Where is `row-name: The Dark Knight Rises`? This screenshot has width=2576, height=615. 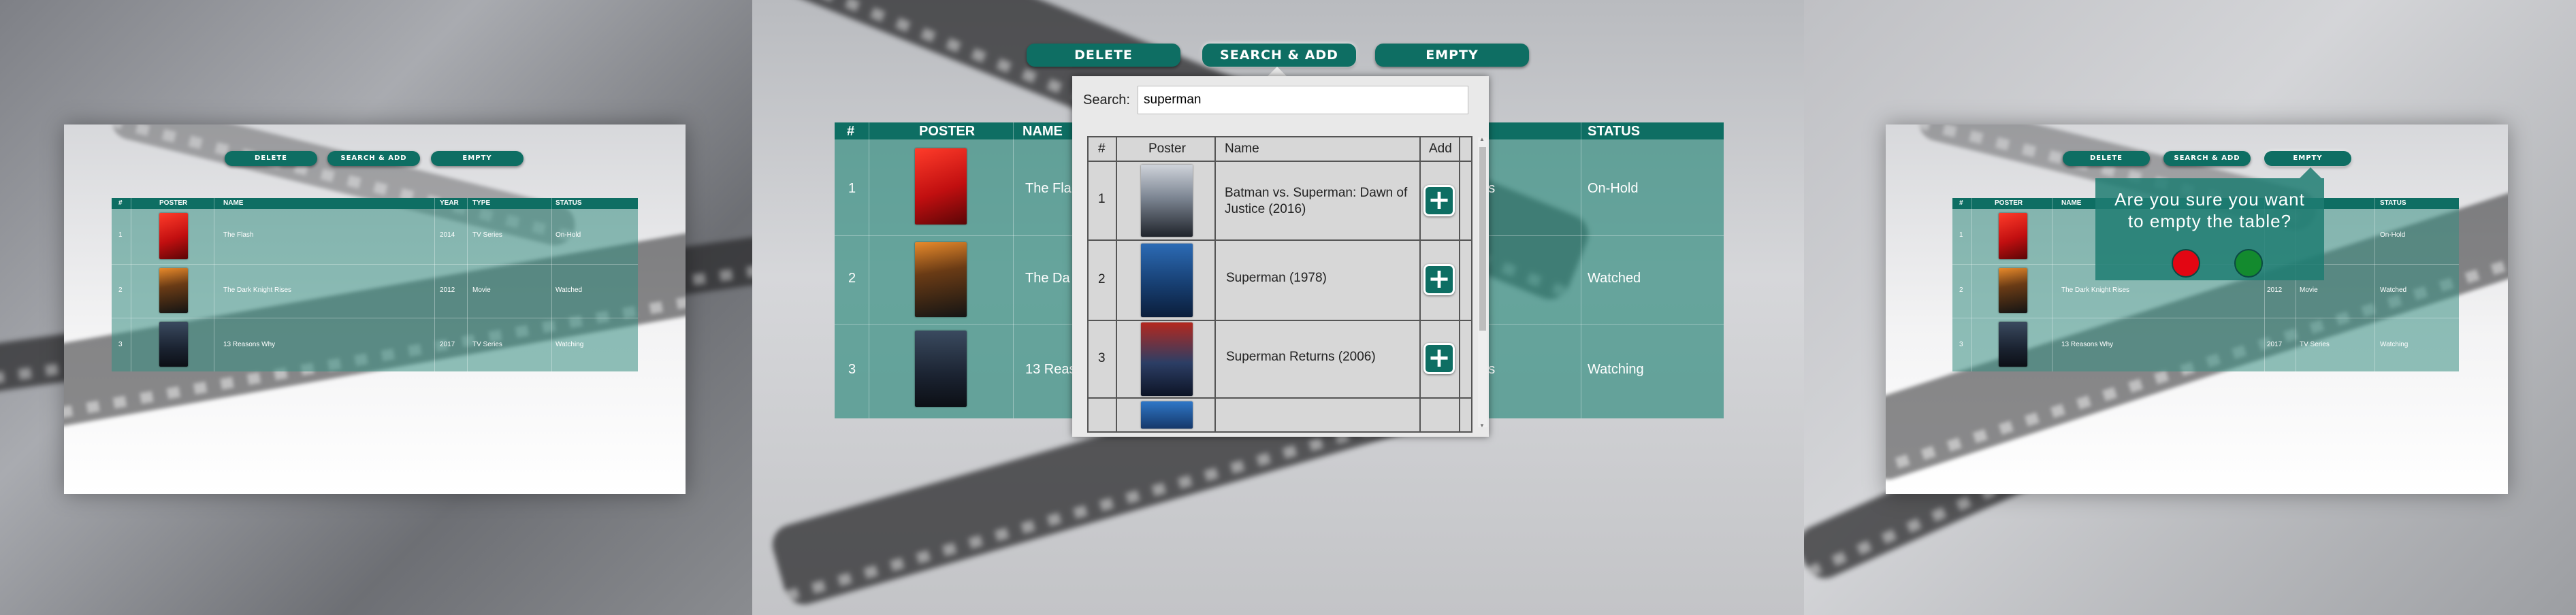 row-name: The Dark Knight Rises is located at coordinates (258, 290).